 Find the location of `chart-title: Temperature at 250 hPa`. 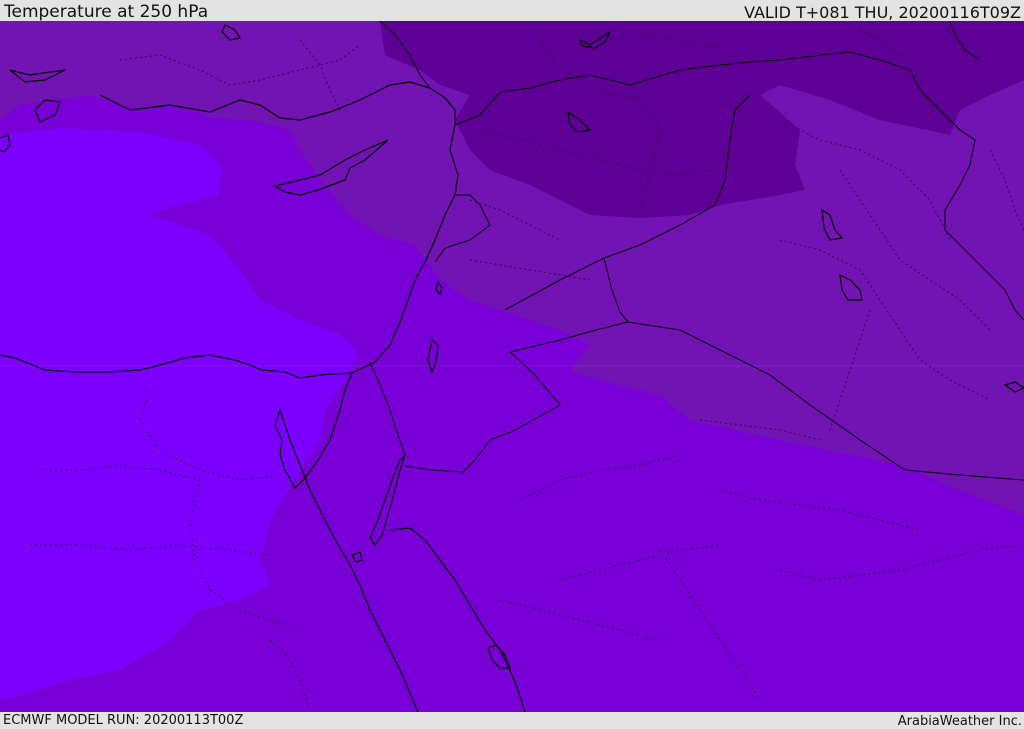

chart-title: Temperature at 250 hPa is located at coordinates (106, 12).